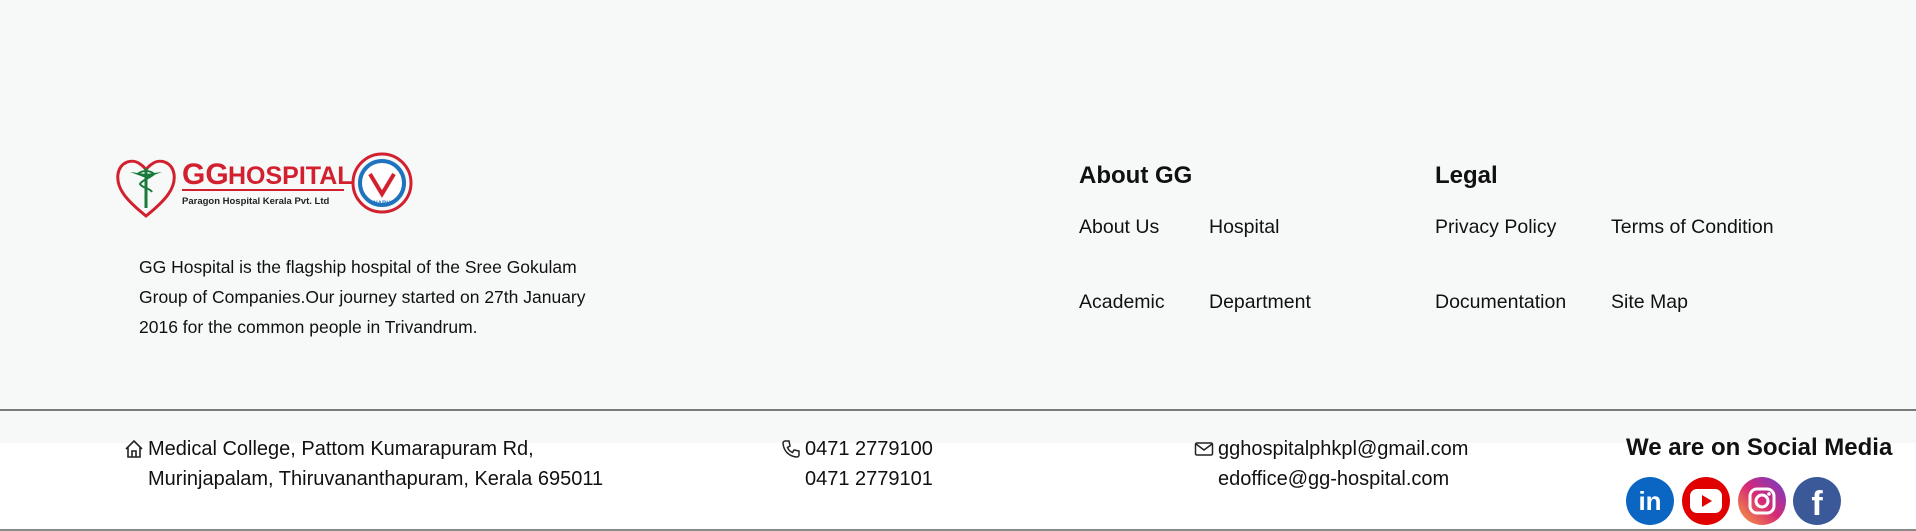  What do you see at coordinates (1343, 449) in the screenshot?
I see `email-address-1: gghospitalphkpl@gmail.com` at bounding box center [1343, 449].